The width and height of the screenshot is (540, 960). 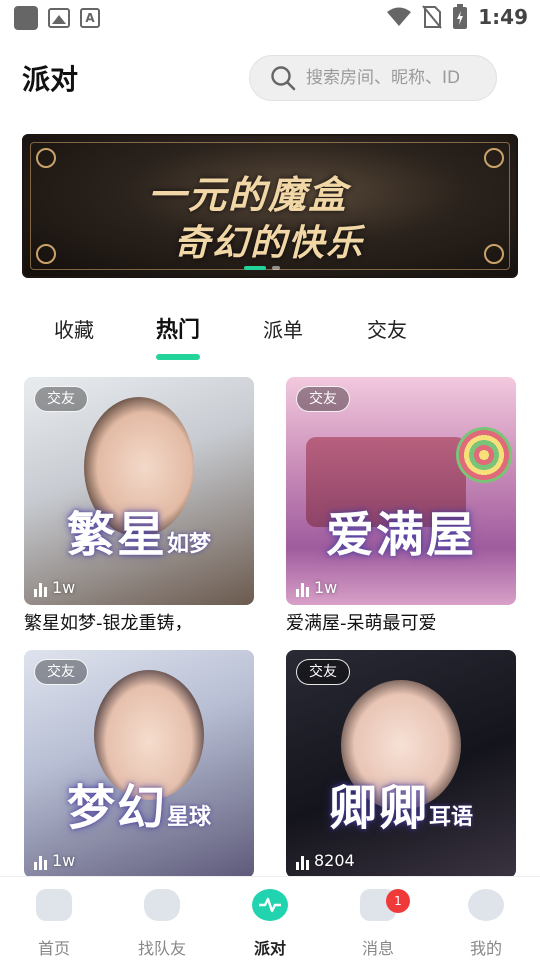 What do you see at coordinates (484, 455) in the screenshot?
I see `lollipop-decoration` at bounding box center [484, 455].